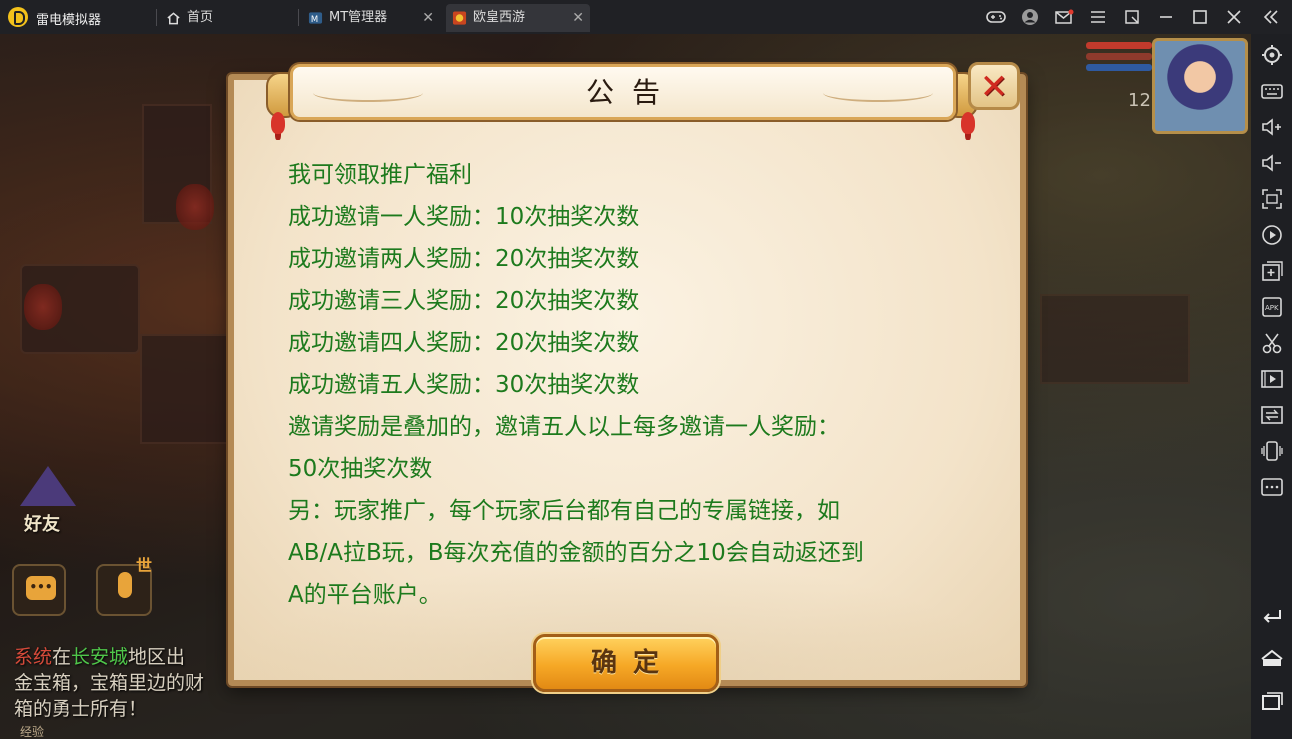 The height and width of the screenshot is (739, 1292). Describe the element at coordinates (464, 301) in the screenshot. I see `notice-line: 成功邀请三人奖励：20次抽奖次数` at that location.